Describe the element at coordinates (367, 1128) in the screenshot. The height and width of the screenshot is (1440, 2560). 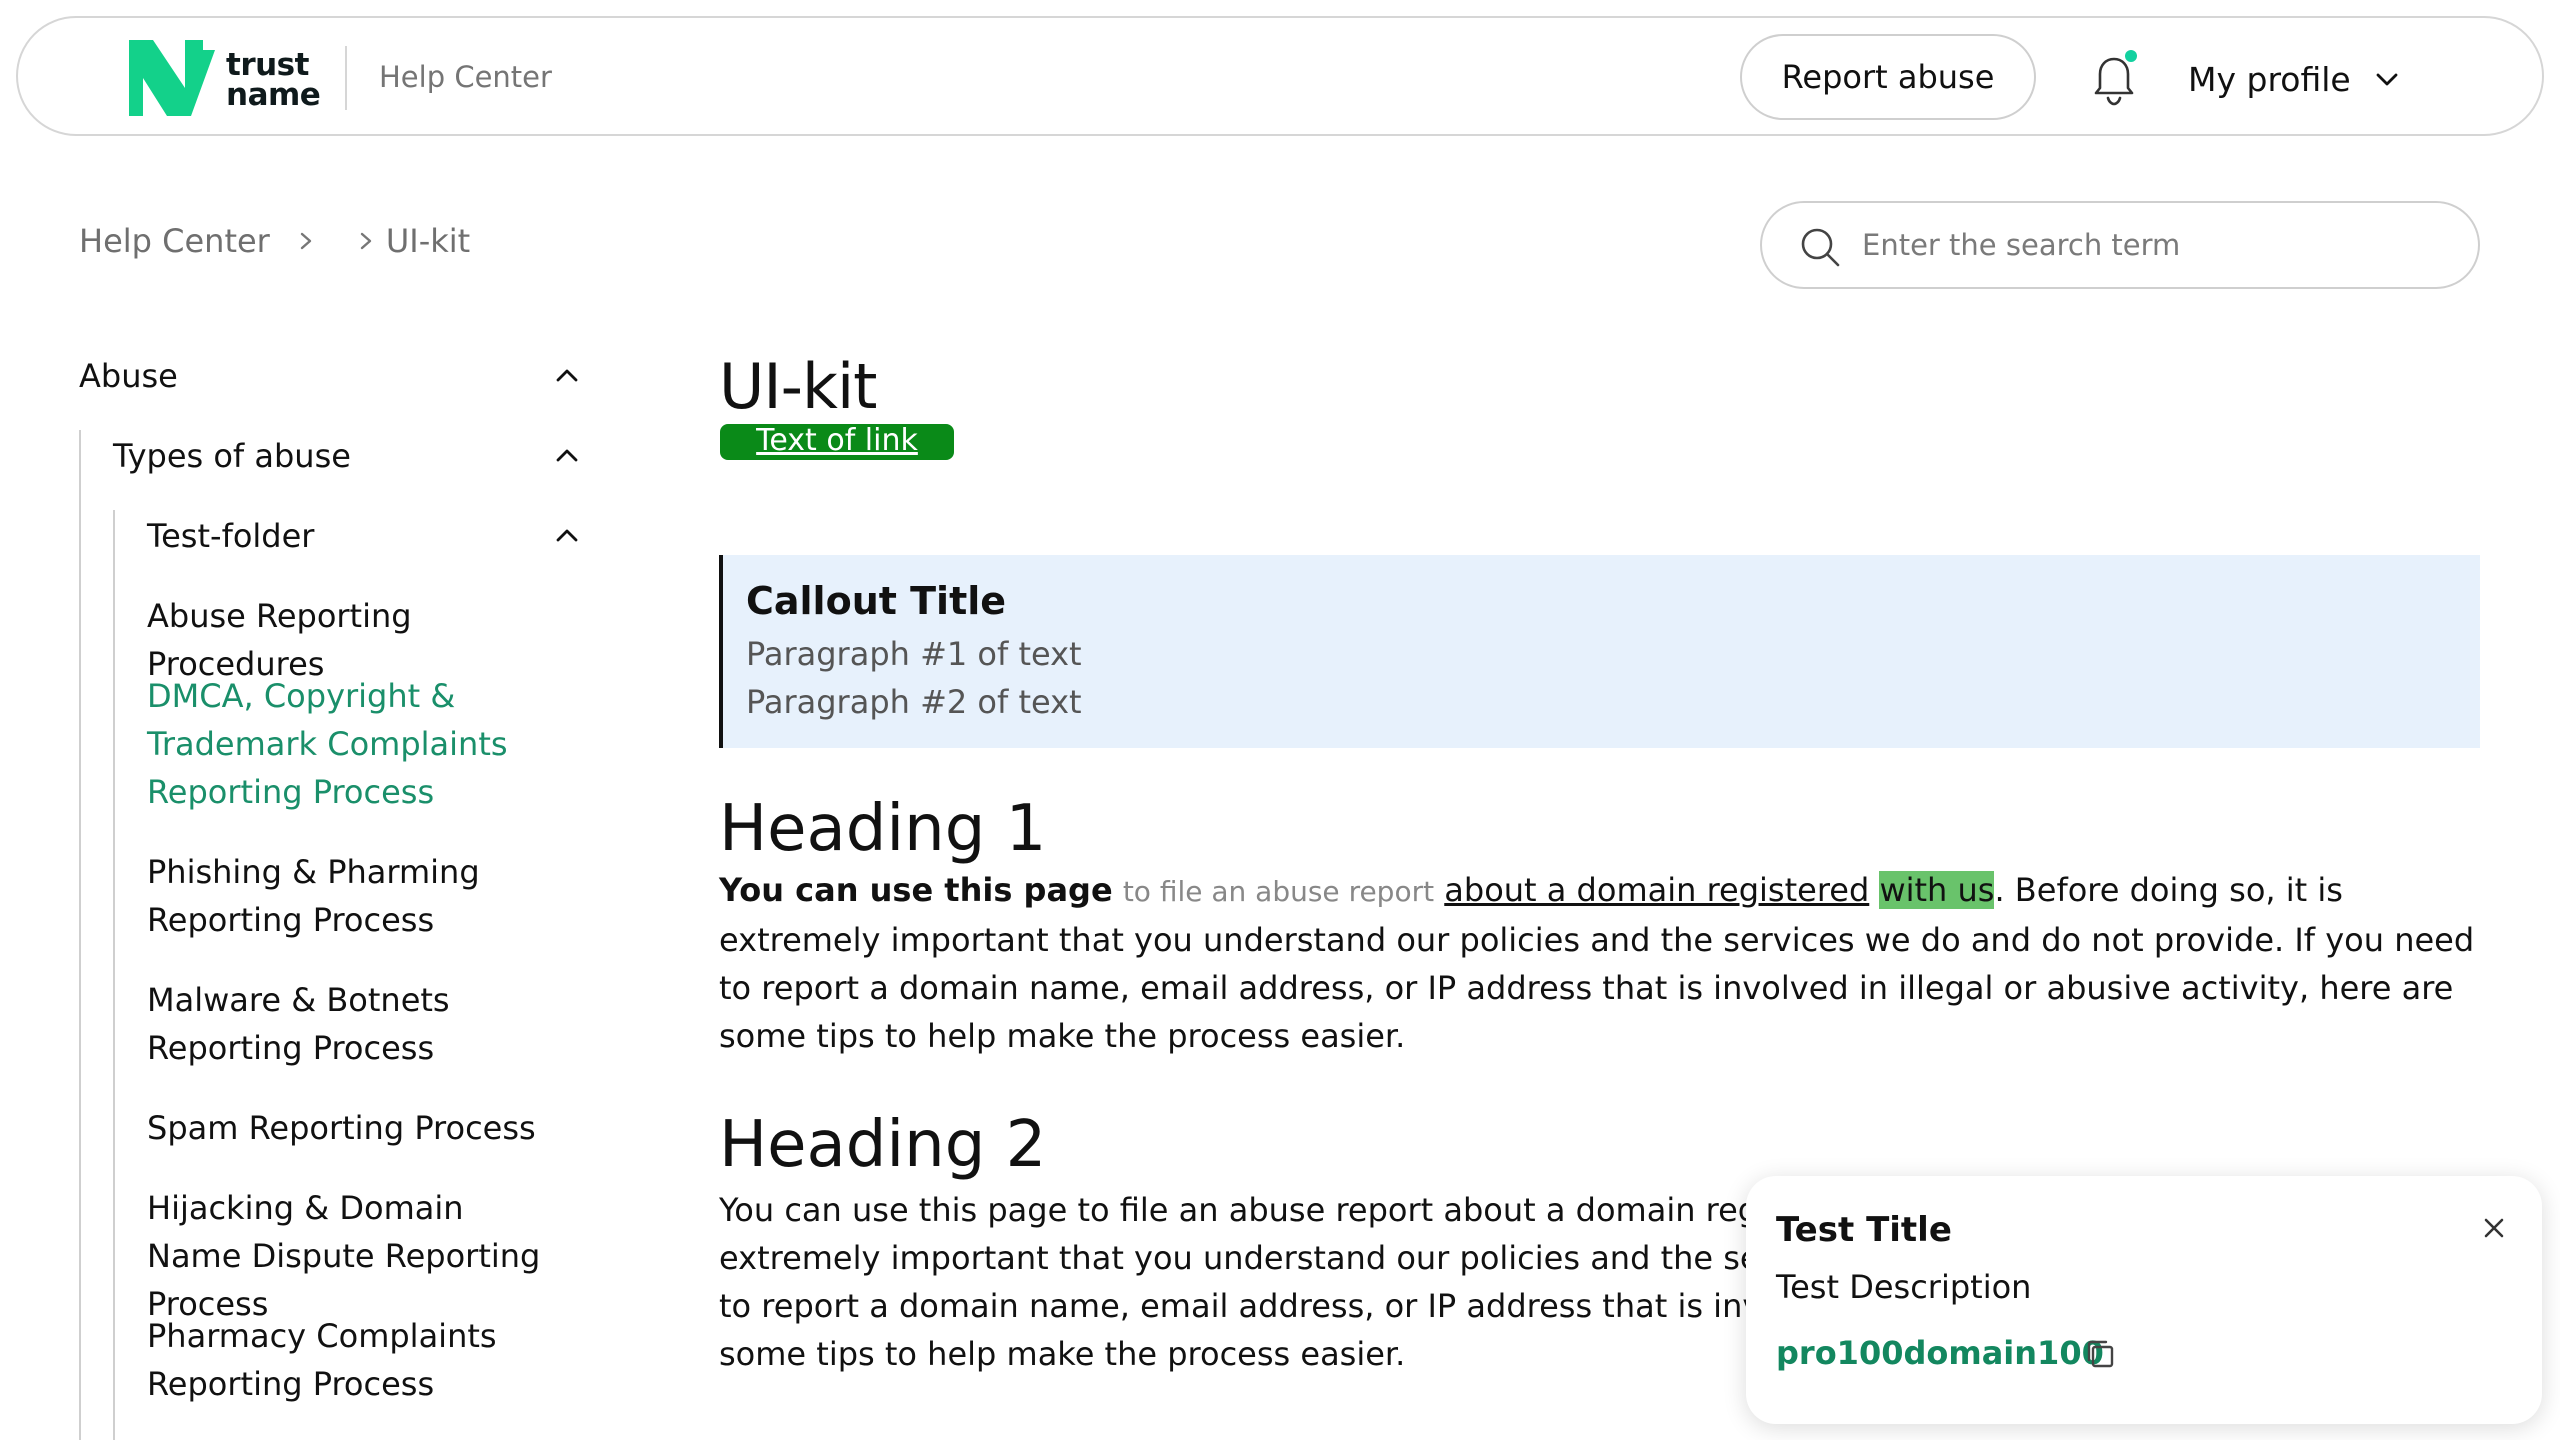
I see `sidebar-item-spam: Spam Reporting Process` at that location.